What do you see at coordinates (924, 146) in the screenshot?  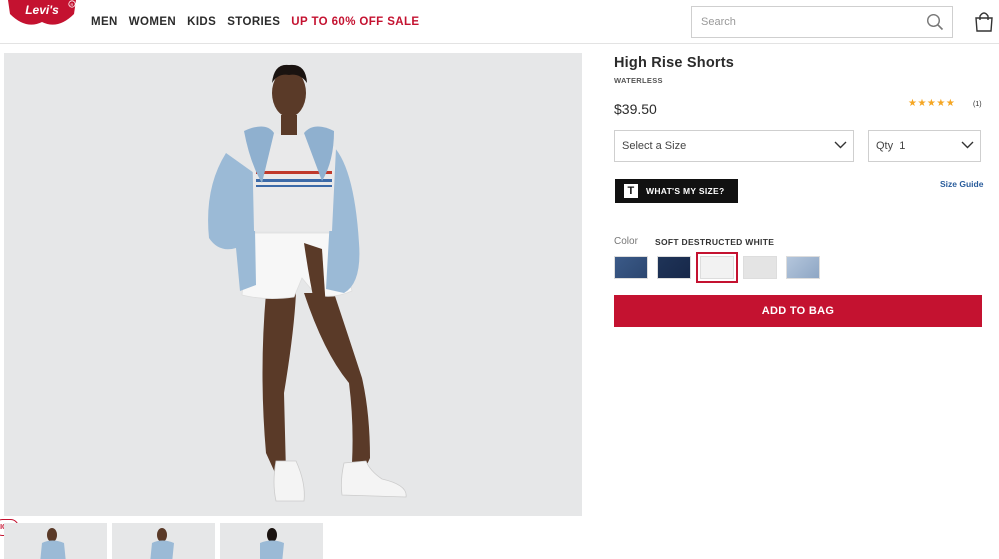 I see `quantity-select: Qty 1` at bounding box center [924, 146].